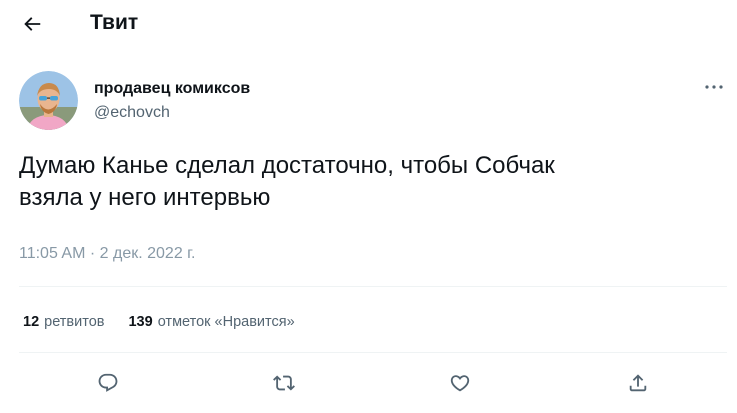 Image resolution: width=737 pixels, height=413 pixels. I want to click on like-icon, so click(460, 383).